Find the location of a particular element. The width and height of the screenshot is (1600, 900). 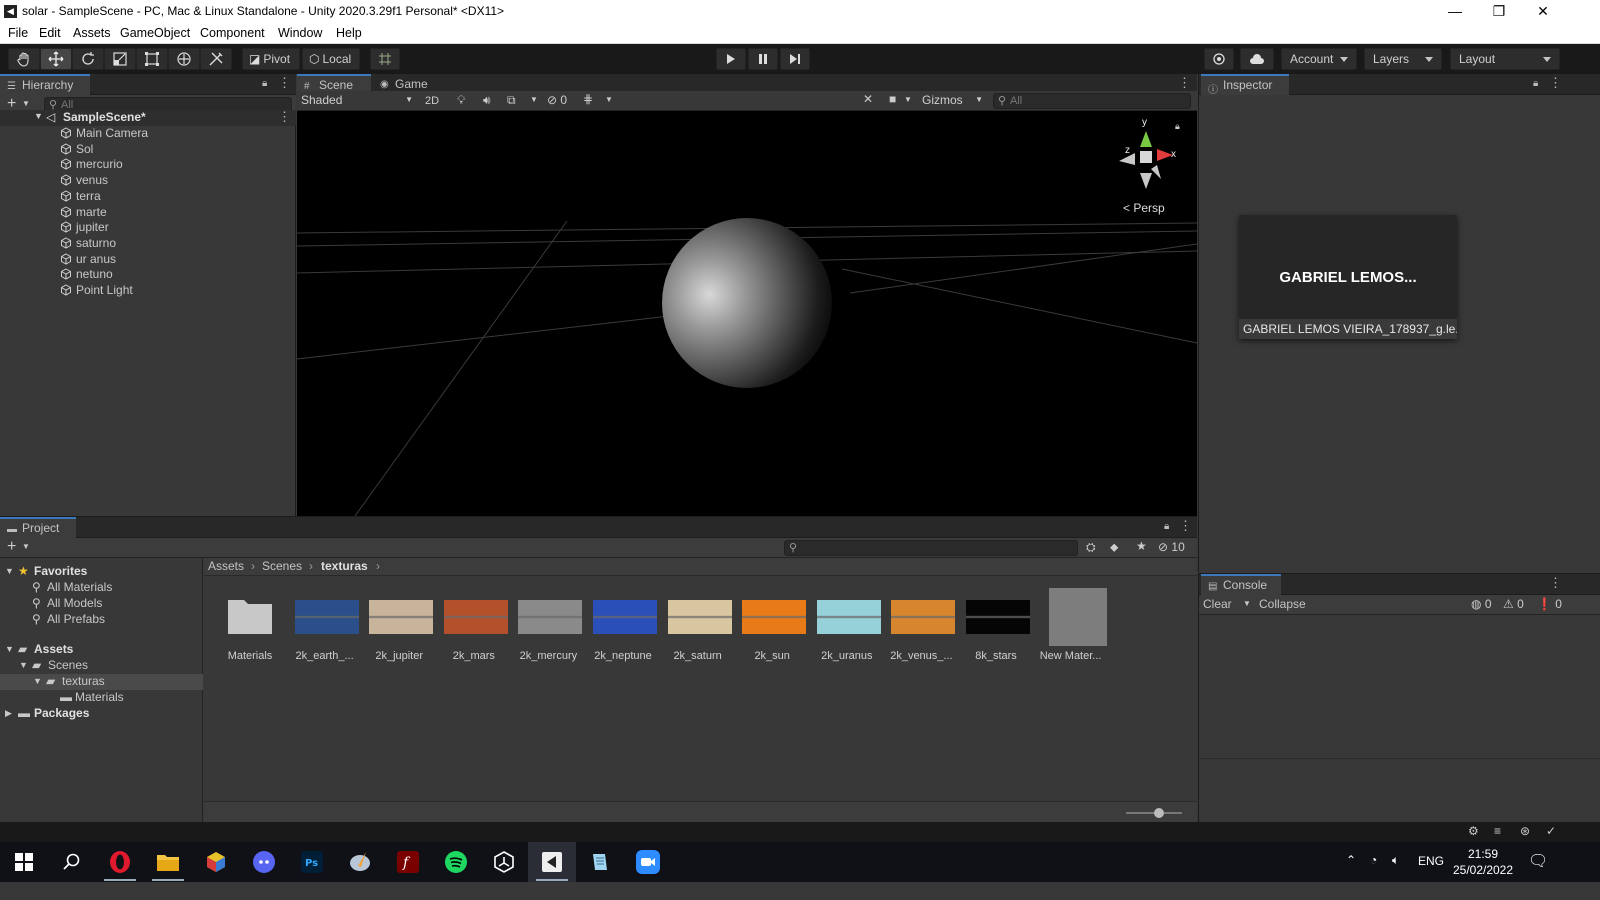

local-toggle: ⬡ Local is located at coordinates (331, 59).